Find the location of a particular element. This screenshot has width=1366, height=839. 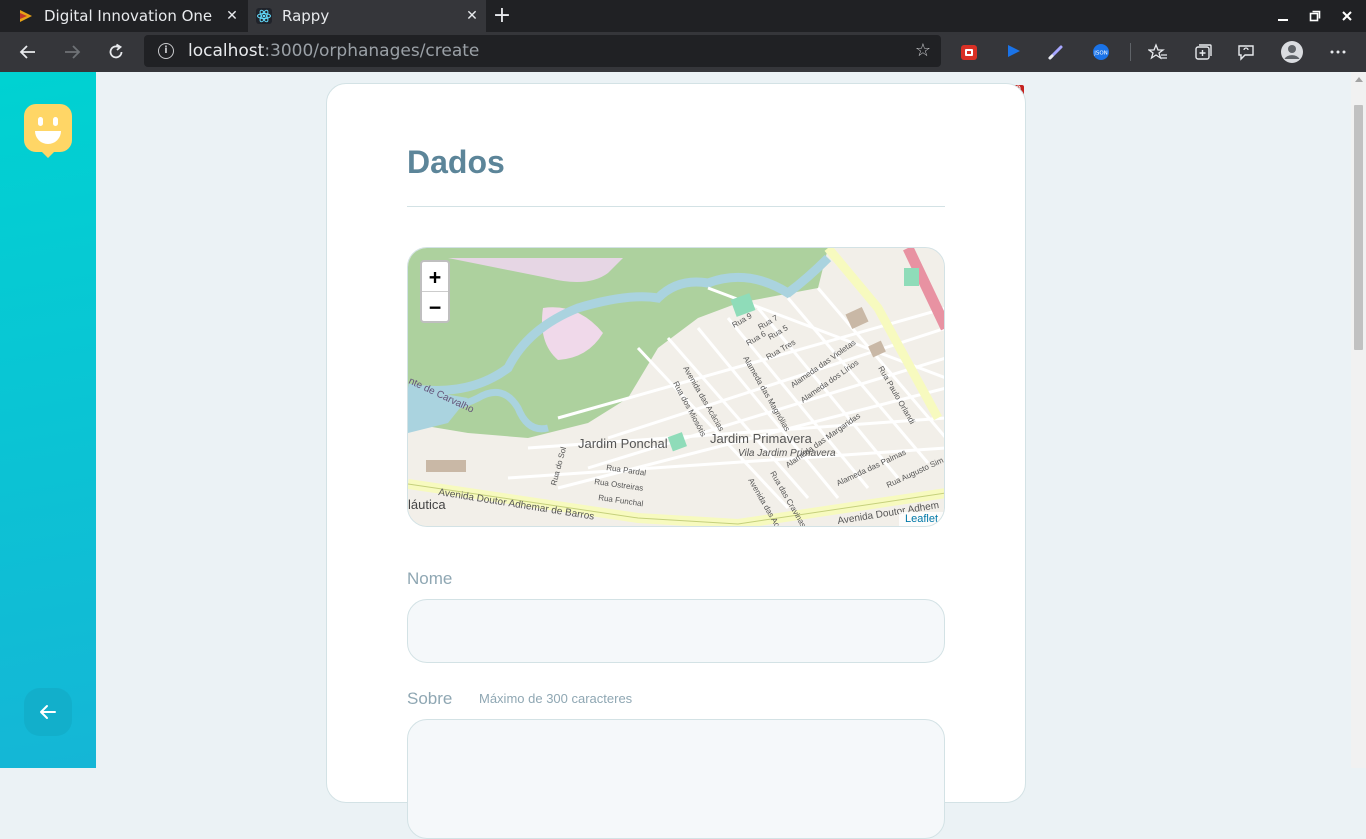

minimize-icon is located at coordinates (1283, 16).